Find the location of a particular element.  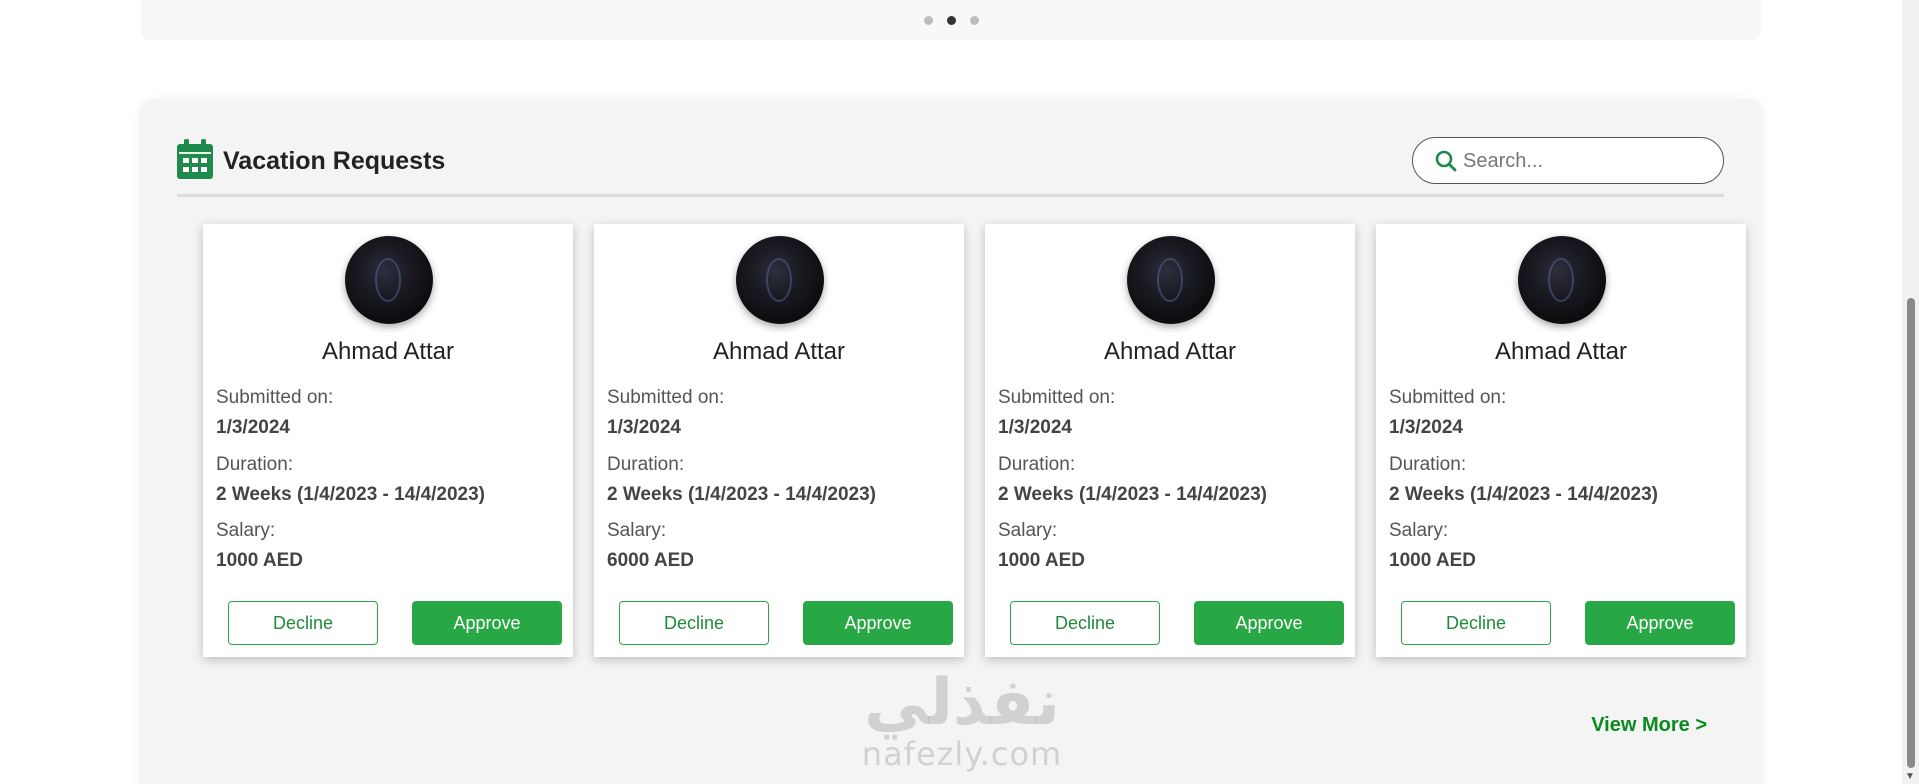

scrollbar-thumb is located at coordinates (1911, 533).